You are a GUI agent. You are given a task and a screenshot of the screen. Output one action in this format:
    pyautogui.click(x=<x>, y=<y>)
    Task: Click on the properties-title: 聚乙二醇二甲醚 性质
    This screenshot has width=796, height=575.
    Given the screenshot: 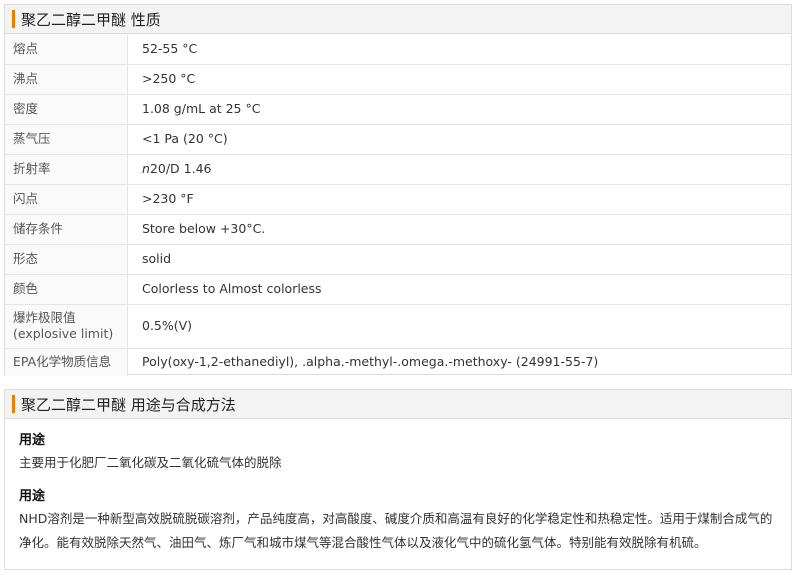 What is the action you would take?
    pyautogui.click(x=91, y=19)
    